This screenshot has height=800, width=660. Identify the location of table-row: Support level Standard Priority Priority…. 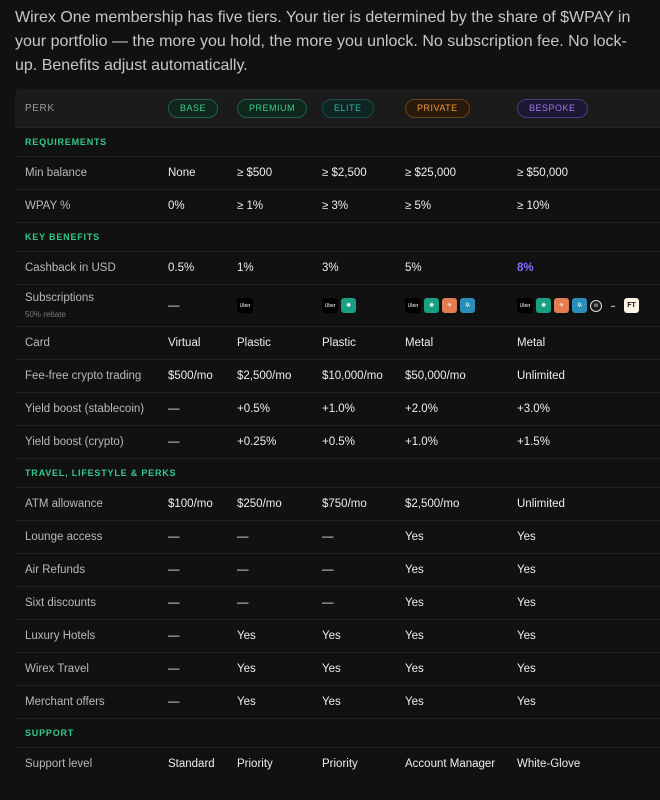
(337, 763).